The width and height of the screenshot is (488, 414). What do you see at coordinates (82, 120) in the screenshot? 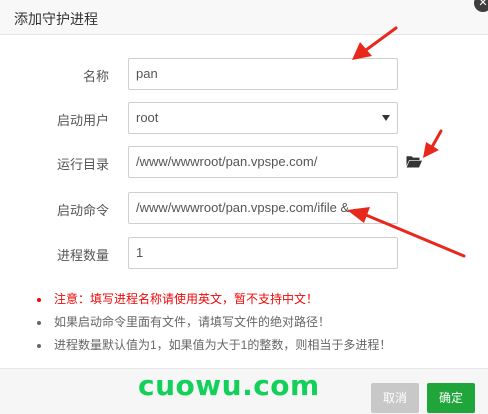
I see `user-label: 启动用户` at bounding box center [82, 120].